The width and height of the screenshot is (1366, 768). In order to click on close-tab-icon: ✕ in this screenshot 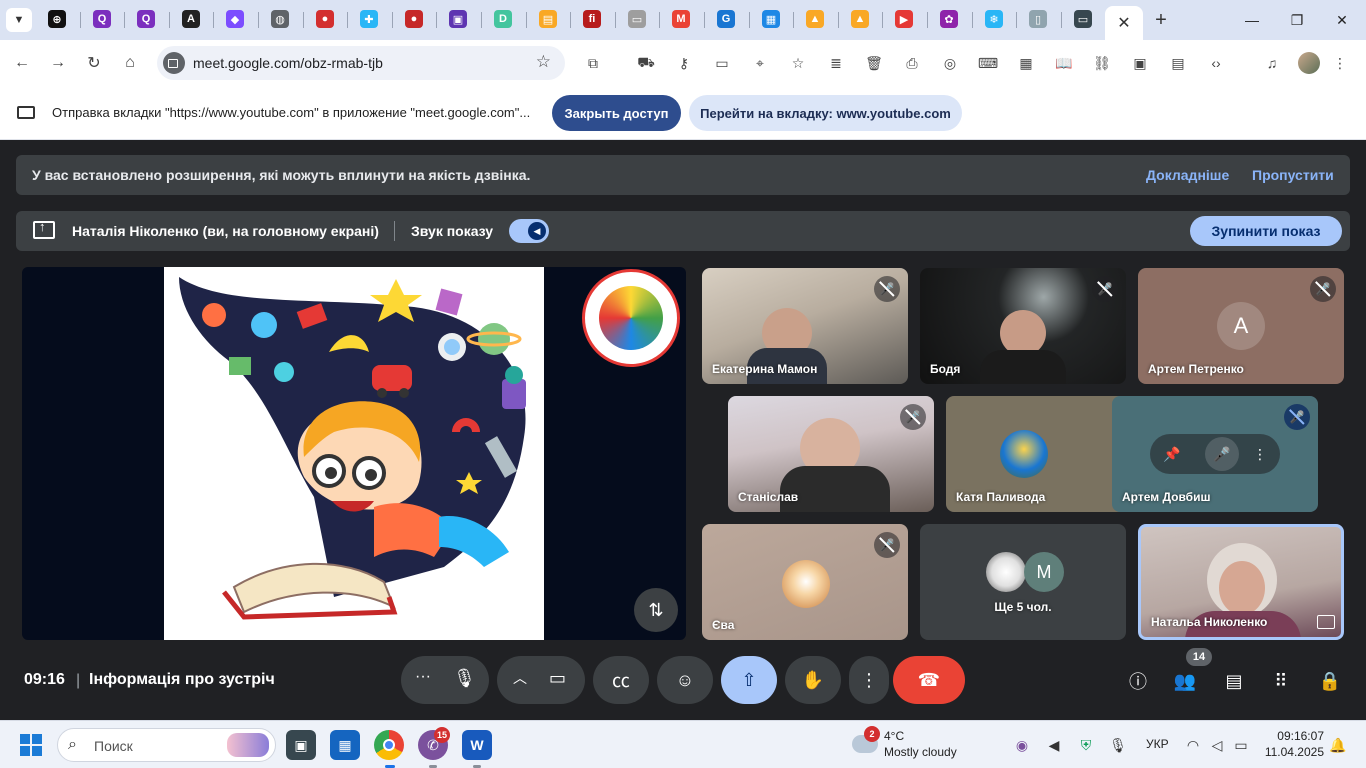, I will do `click(1123, 23)`.